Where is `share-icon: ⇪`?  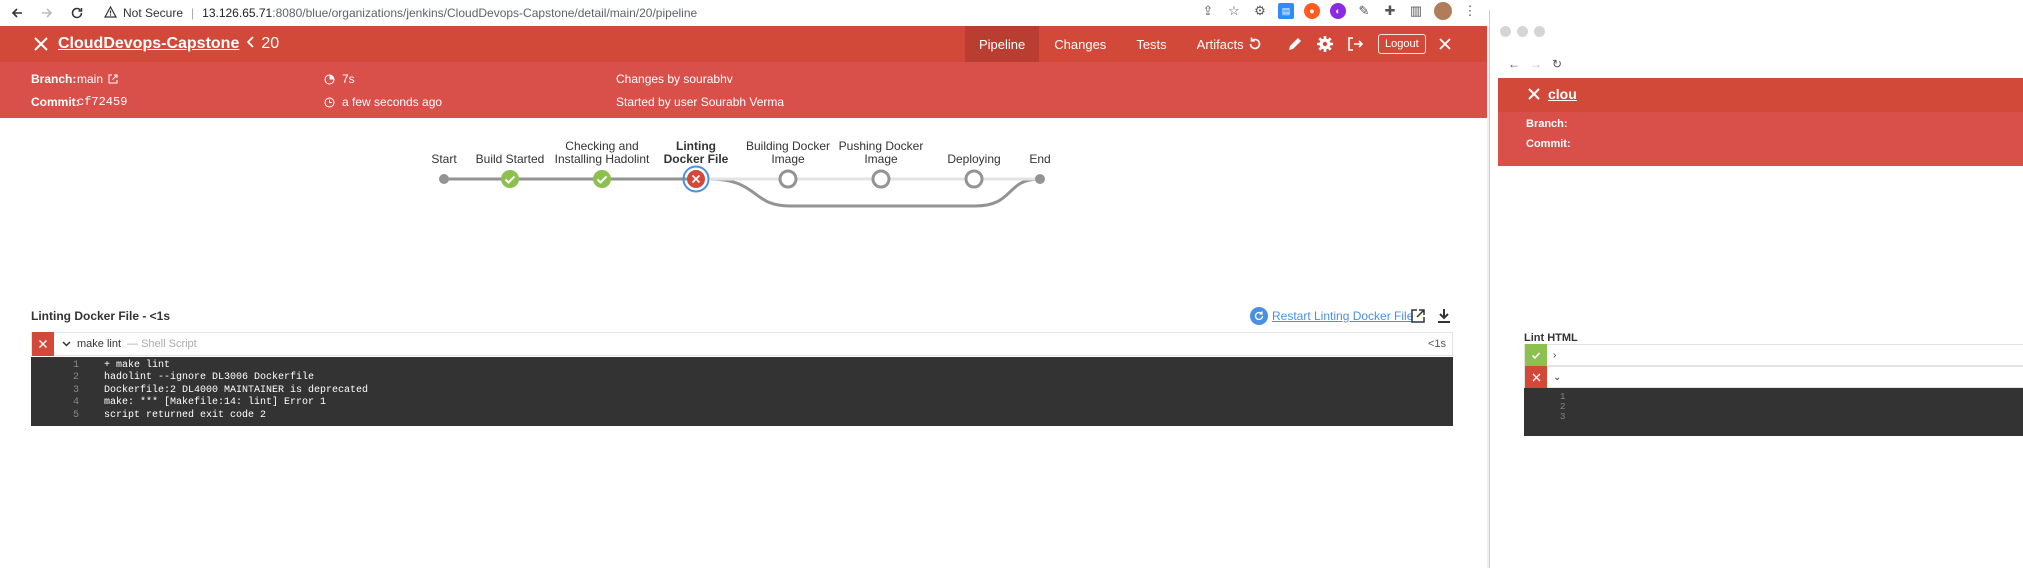
share-icon: ⇪ is located at coordinates (1208, 11).